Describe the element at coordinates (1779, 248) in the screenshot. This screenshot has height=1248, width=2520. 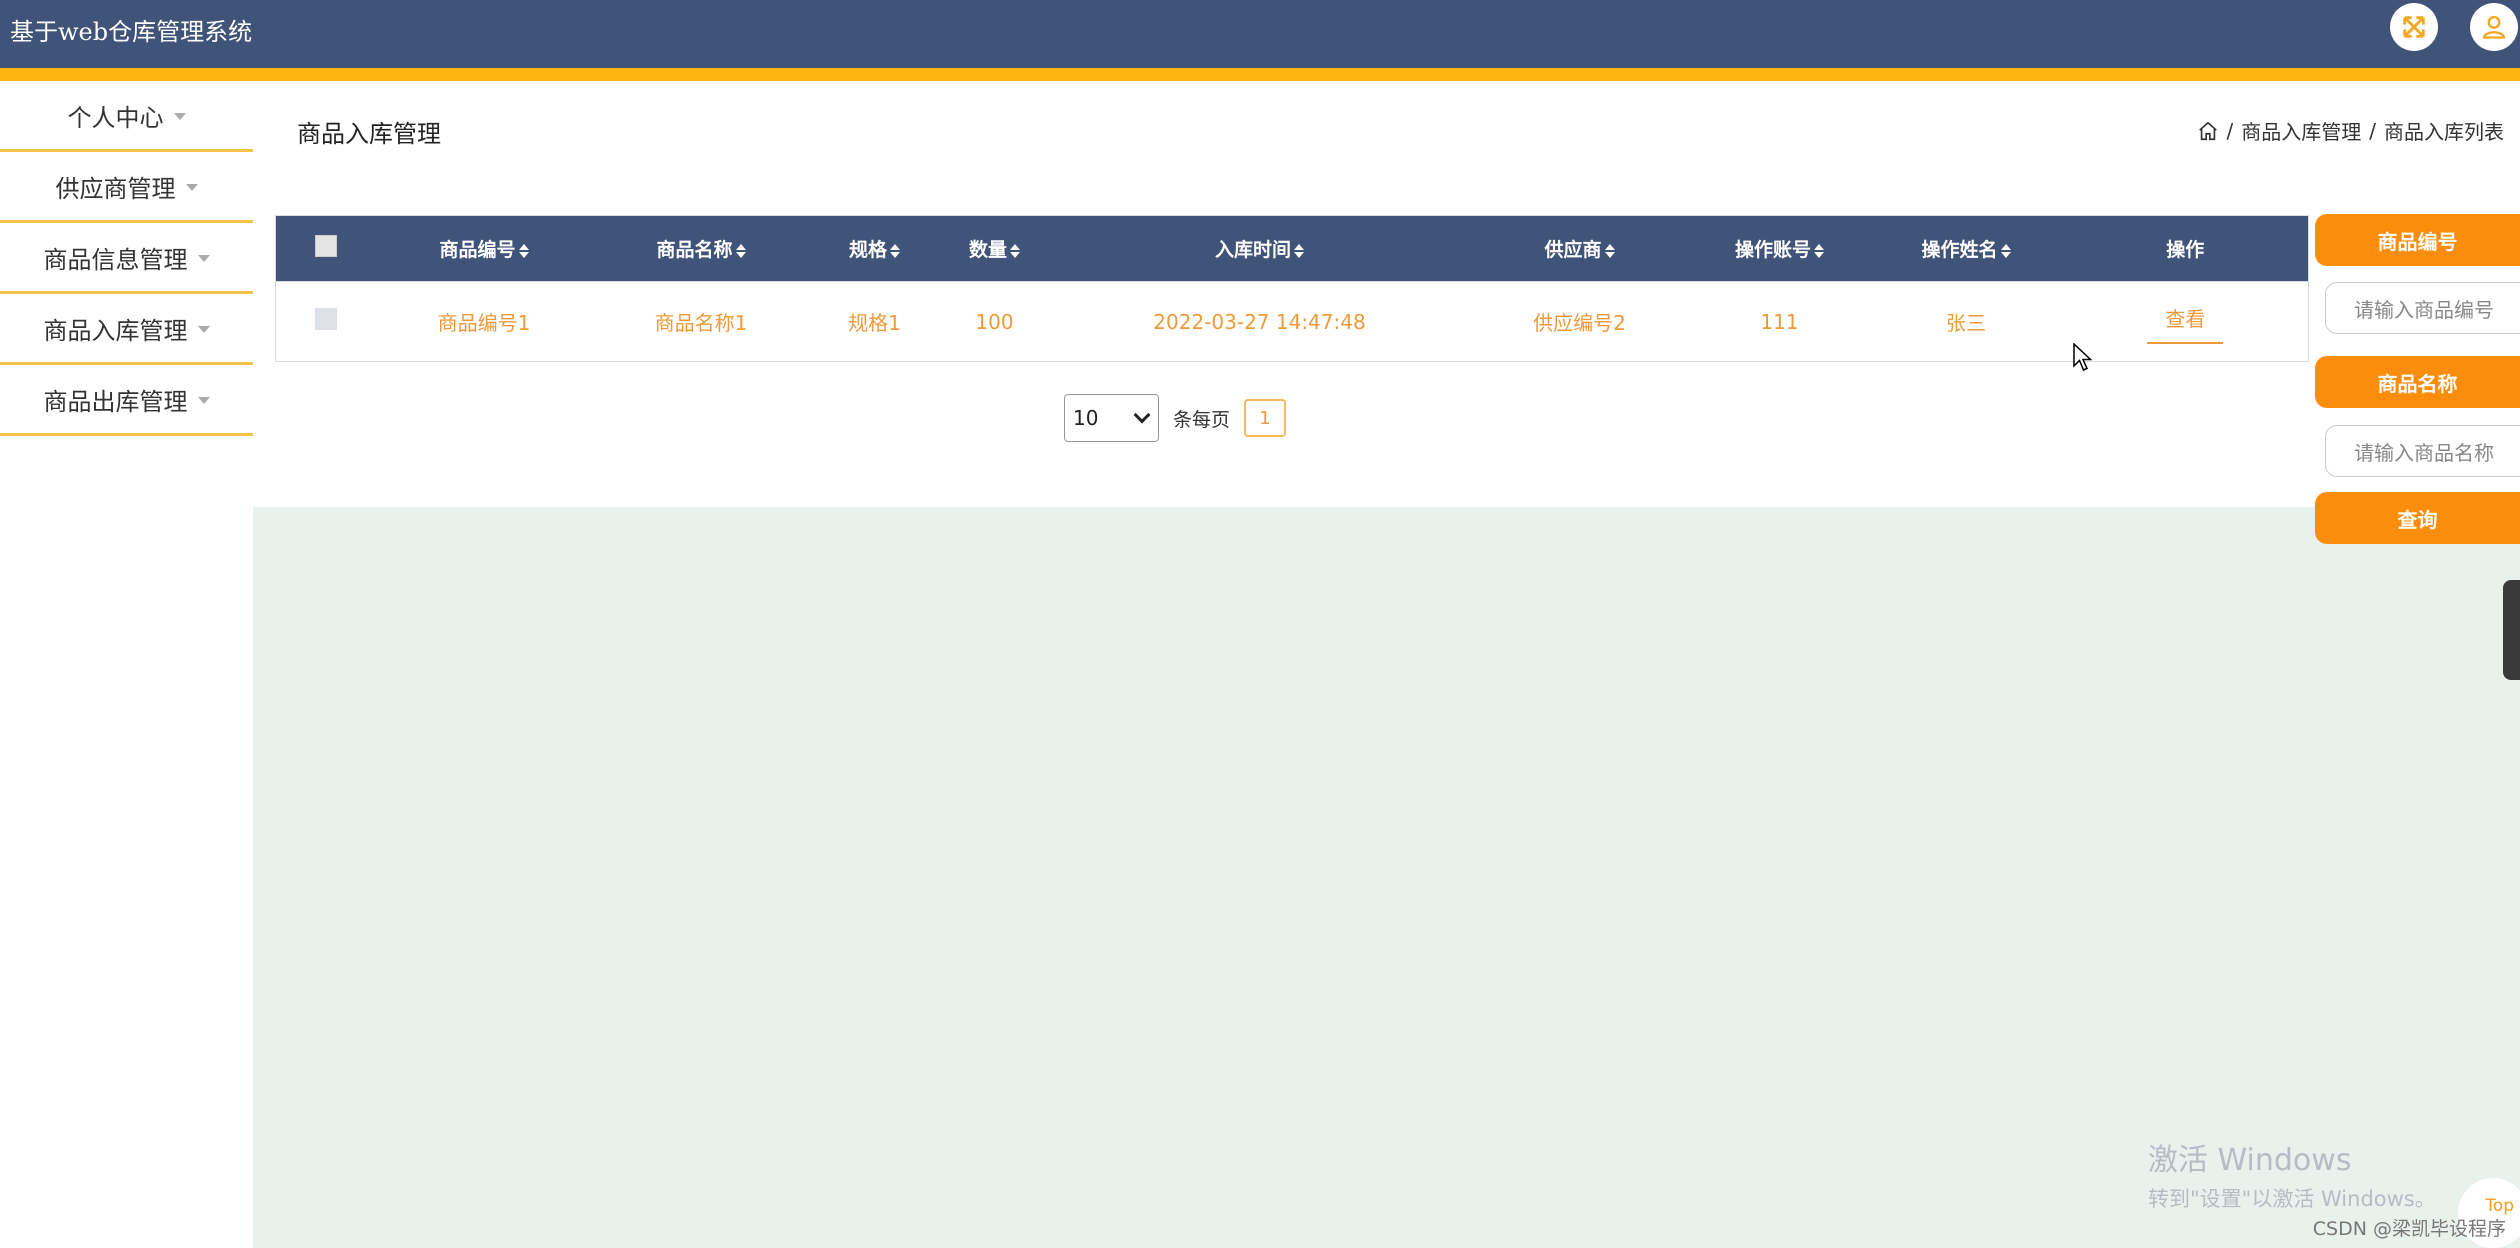
I see `column-header-account: 操作账号` at that location.